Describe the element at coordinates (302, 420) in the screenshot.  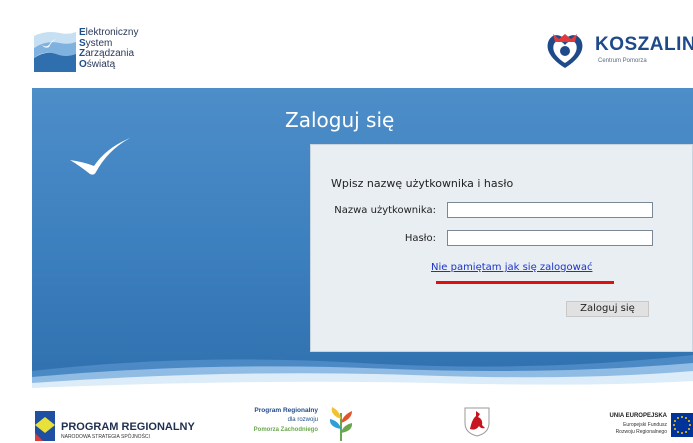
I see `program-pomorze-line2: dla rozwoju` at that location.